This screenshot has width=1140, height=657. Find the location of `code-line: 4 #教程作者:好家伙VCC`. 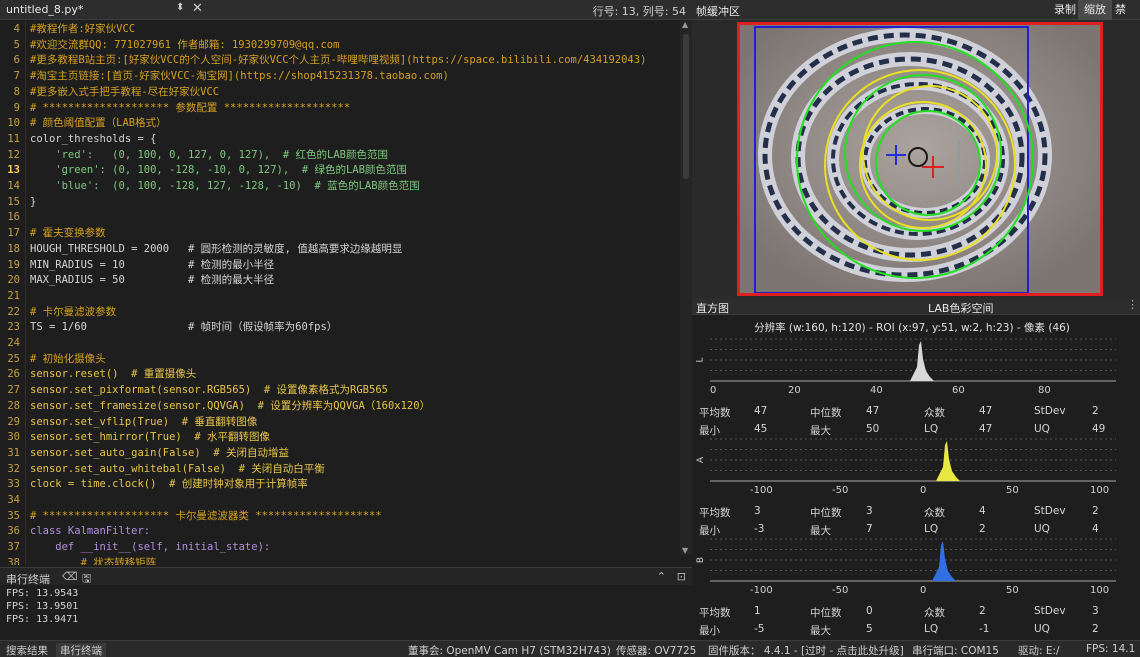

code-line: 4 #教程作者:好家伙VCC is located at coordinates (67, 30).